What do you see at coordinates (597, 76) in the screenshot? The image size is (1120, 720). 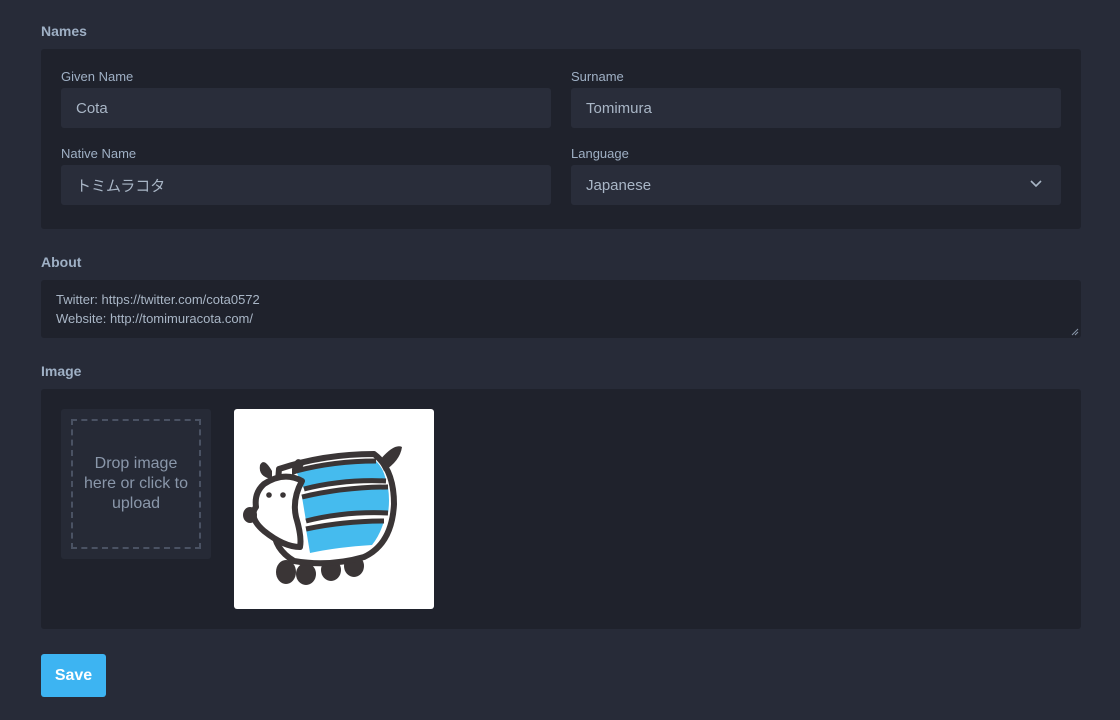 I see `surname-label: Surname` at bounding box center [597, 76].